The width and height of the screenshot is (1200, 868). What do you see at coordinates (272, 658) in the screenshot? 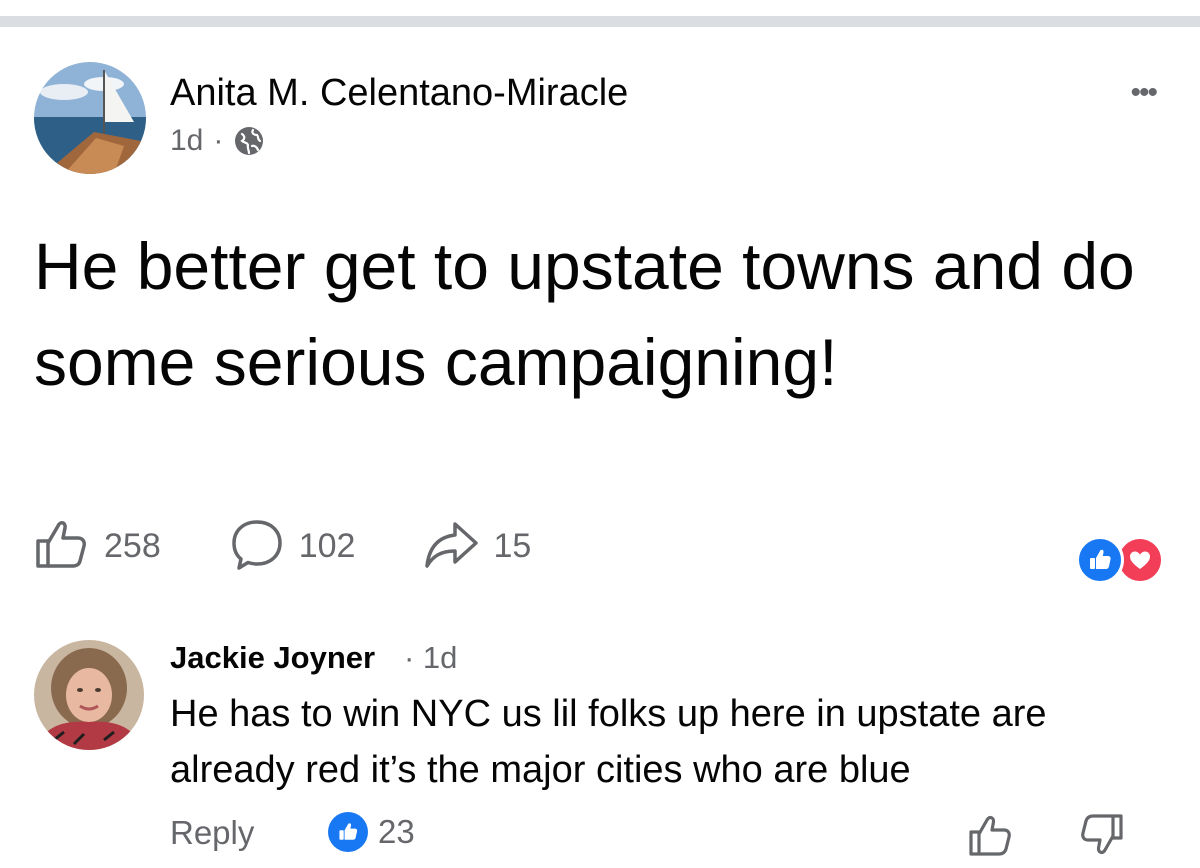
I see `comment-author-name: Jackie Joyner` at bounding box center [272, 658].